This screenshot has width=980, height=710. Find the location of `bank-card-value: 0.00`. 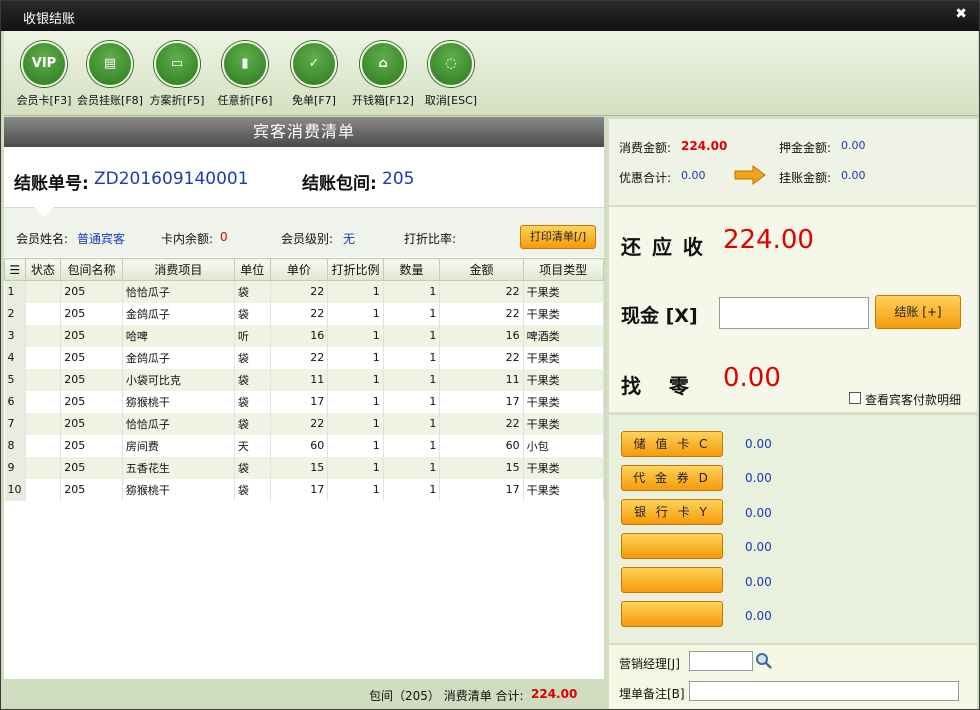

bank-card-value: 0.00 is located at coordinates (758, 513).